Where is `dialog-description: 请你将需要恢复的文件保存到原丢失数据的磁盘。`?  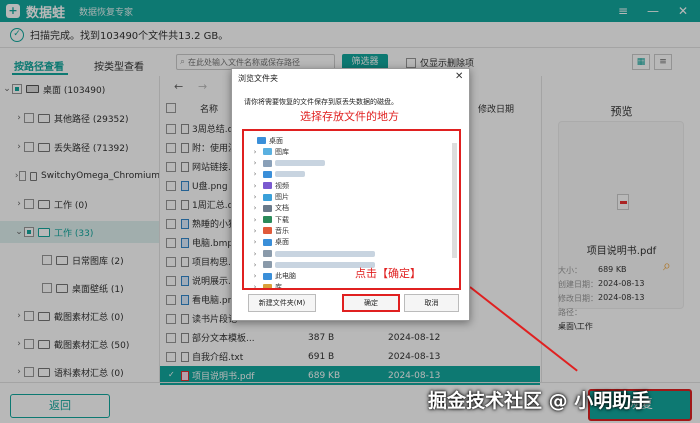 dialog-description: 请你将需要恢复的文件保存到原丢失数据的磁盘。 is located at coordinates (321, 102).